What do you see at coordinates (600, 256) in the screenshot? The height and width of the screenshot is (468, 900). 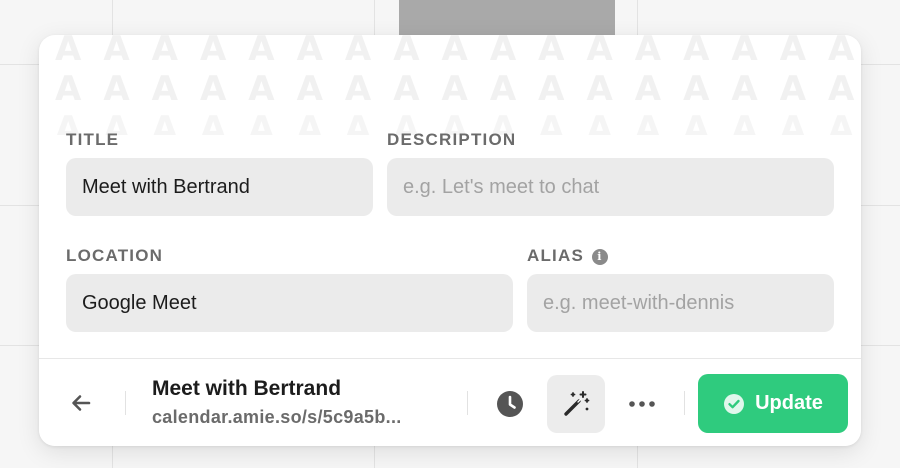 I see `info-icon: i` at bounding box center [600, 256].